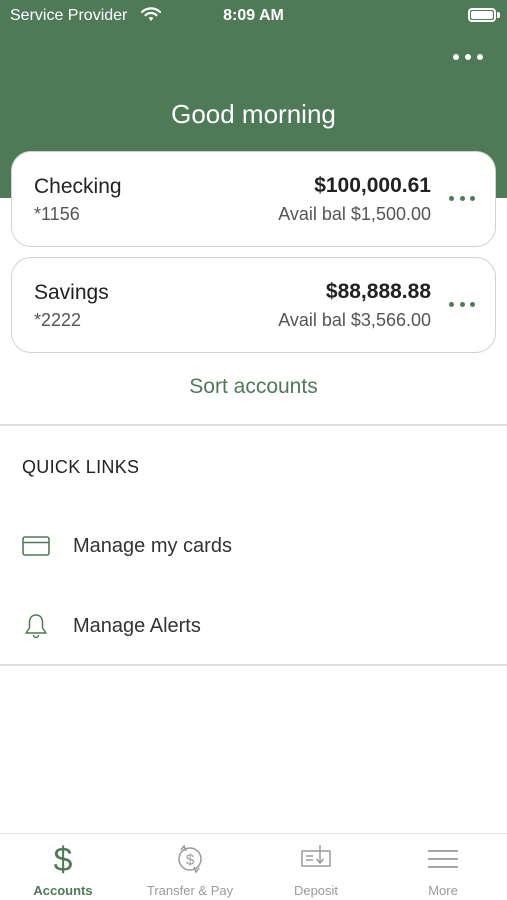 The width and height of the screenshot is (507, 900). What do you see at coordinates (63, 890) in the screenshot?
I see `tab-label: Accounts` at bounding box center [63, 890].